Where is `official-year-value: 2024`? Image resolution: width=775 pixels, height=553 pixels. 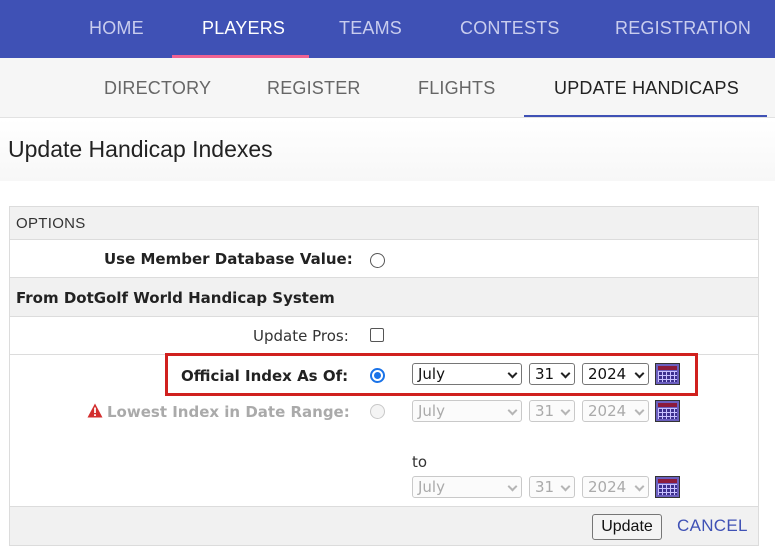 official-year-value: 2024 is located at coordinates (607, 374).